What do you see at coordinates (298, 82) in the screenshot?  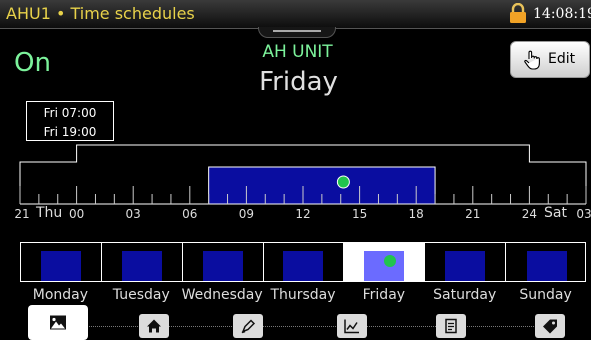 I see `selected-day: Friday` at bounding box center [298, 82].